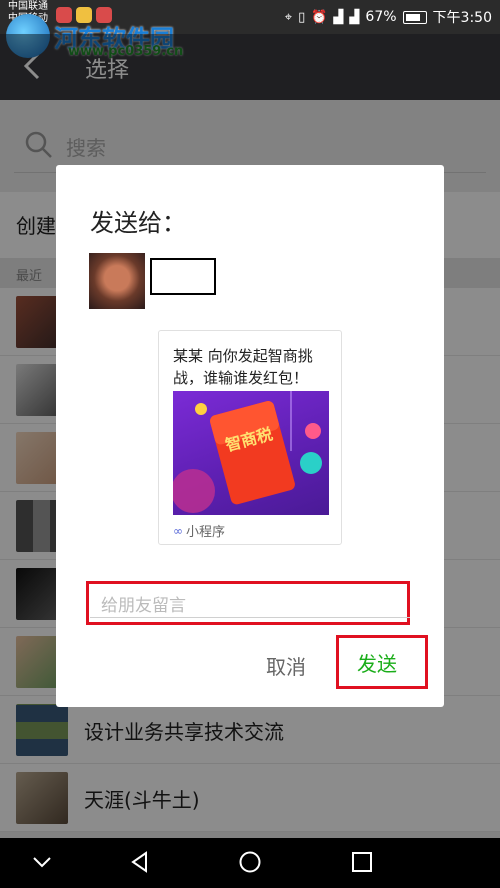 The image size is (500, 888). Describe the element at coordinates (140, 862) in the screenshot. I see `nav-back-icon` at that location.